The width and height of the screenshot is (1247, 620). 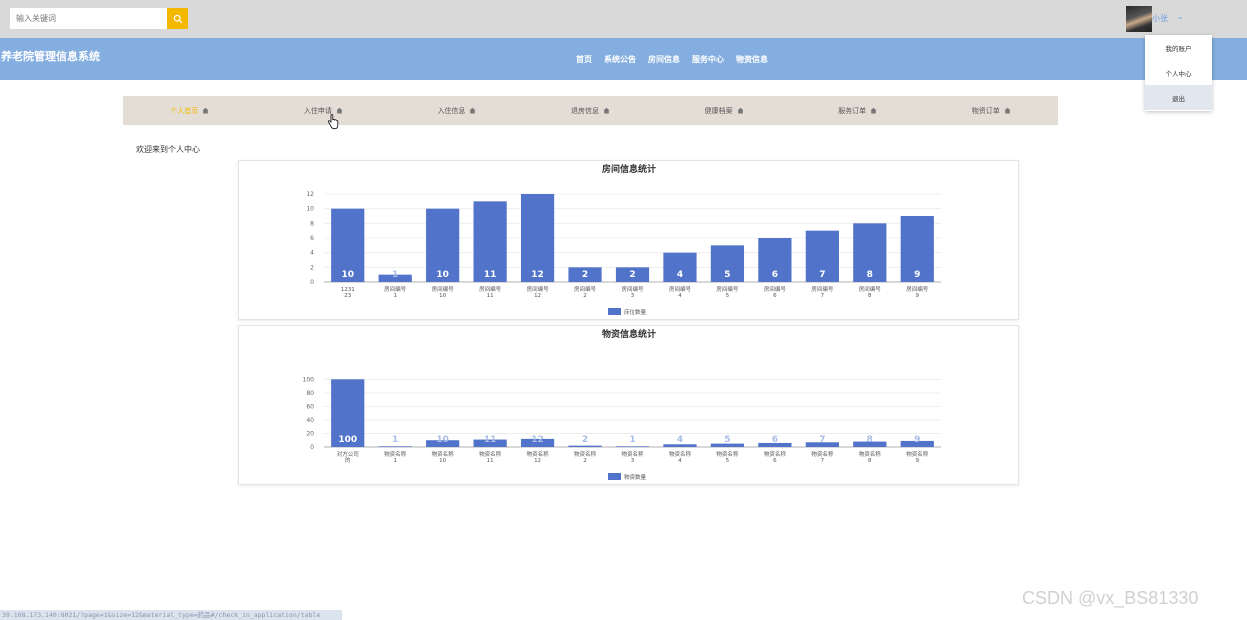 I want to click on chart-title: 物资信息统计, so click(x=629, y=334).